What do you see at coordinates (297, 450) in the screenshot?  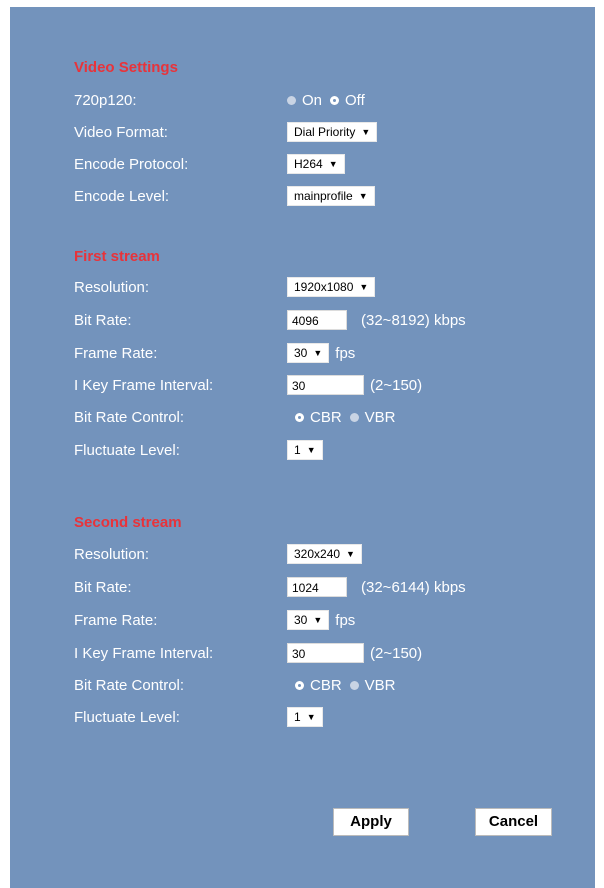 I see `first-fluctuate-level-value: 1` at bounding box center [297, 450].